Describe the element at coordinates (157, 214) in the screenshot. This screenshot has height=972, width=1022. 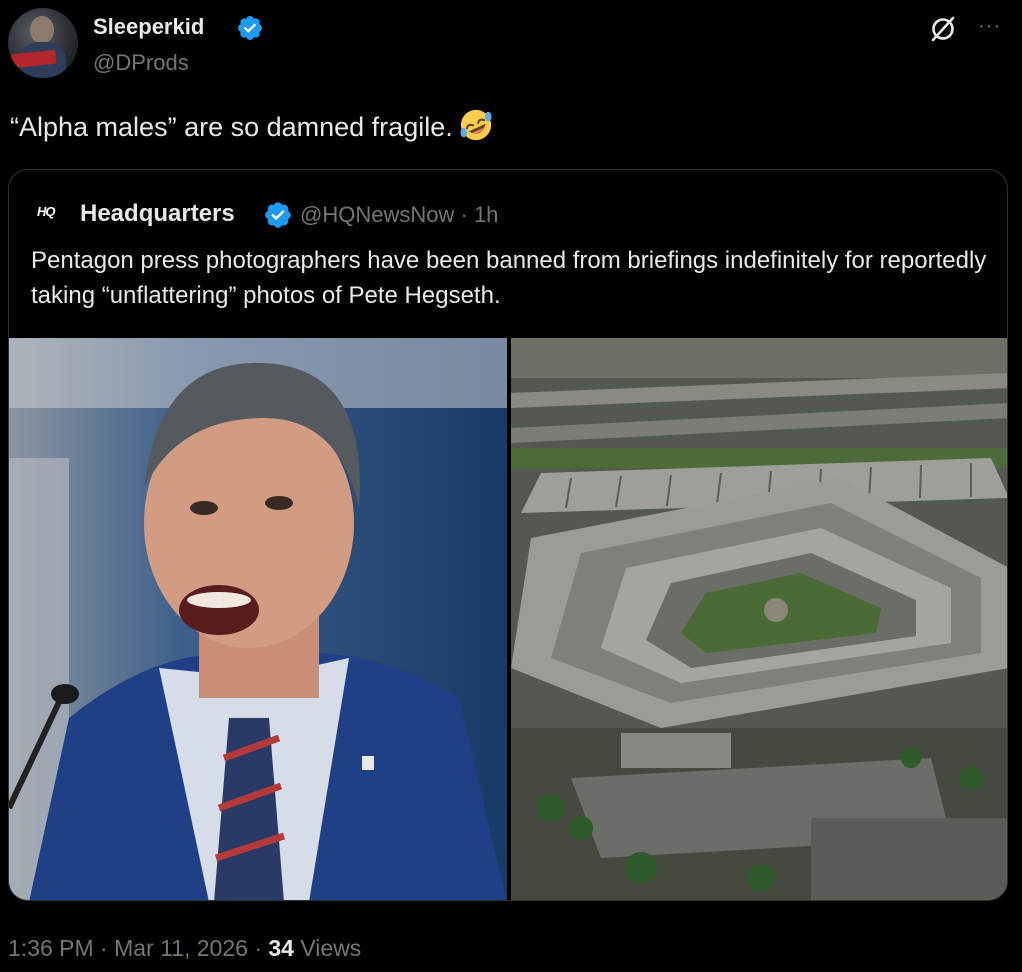
I see `quoted-display-name: Headquarters` at that location.